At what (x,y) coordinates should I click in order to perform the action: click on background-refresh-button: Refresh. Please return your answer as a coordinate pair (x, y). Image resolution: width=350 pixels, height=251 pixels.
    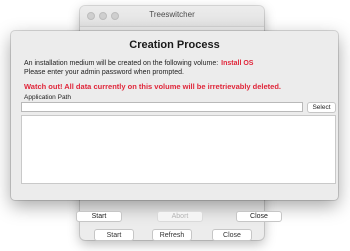
    Looking at the image, I should click on (172, 235).